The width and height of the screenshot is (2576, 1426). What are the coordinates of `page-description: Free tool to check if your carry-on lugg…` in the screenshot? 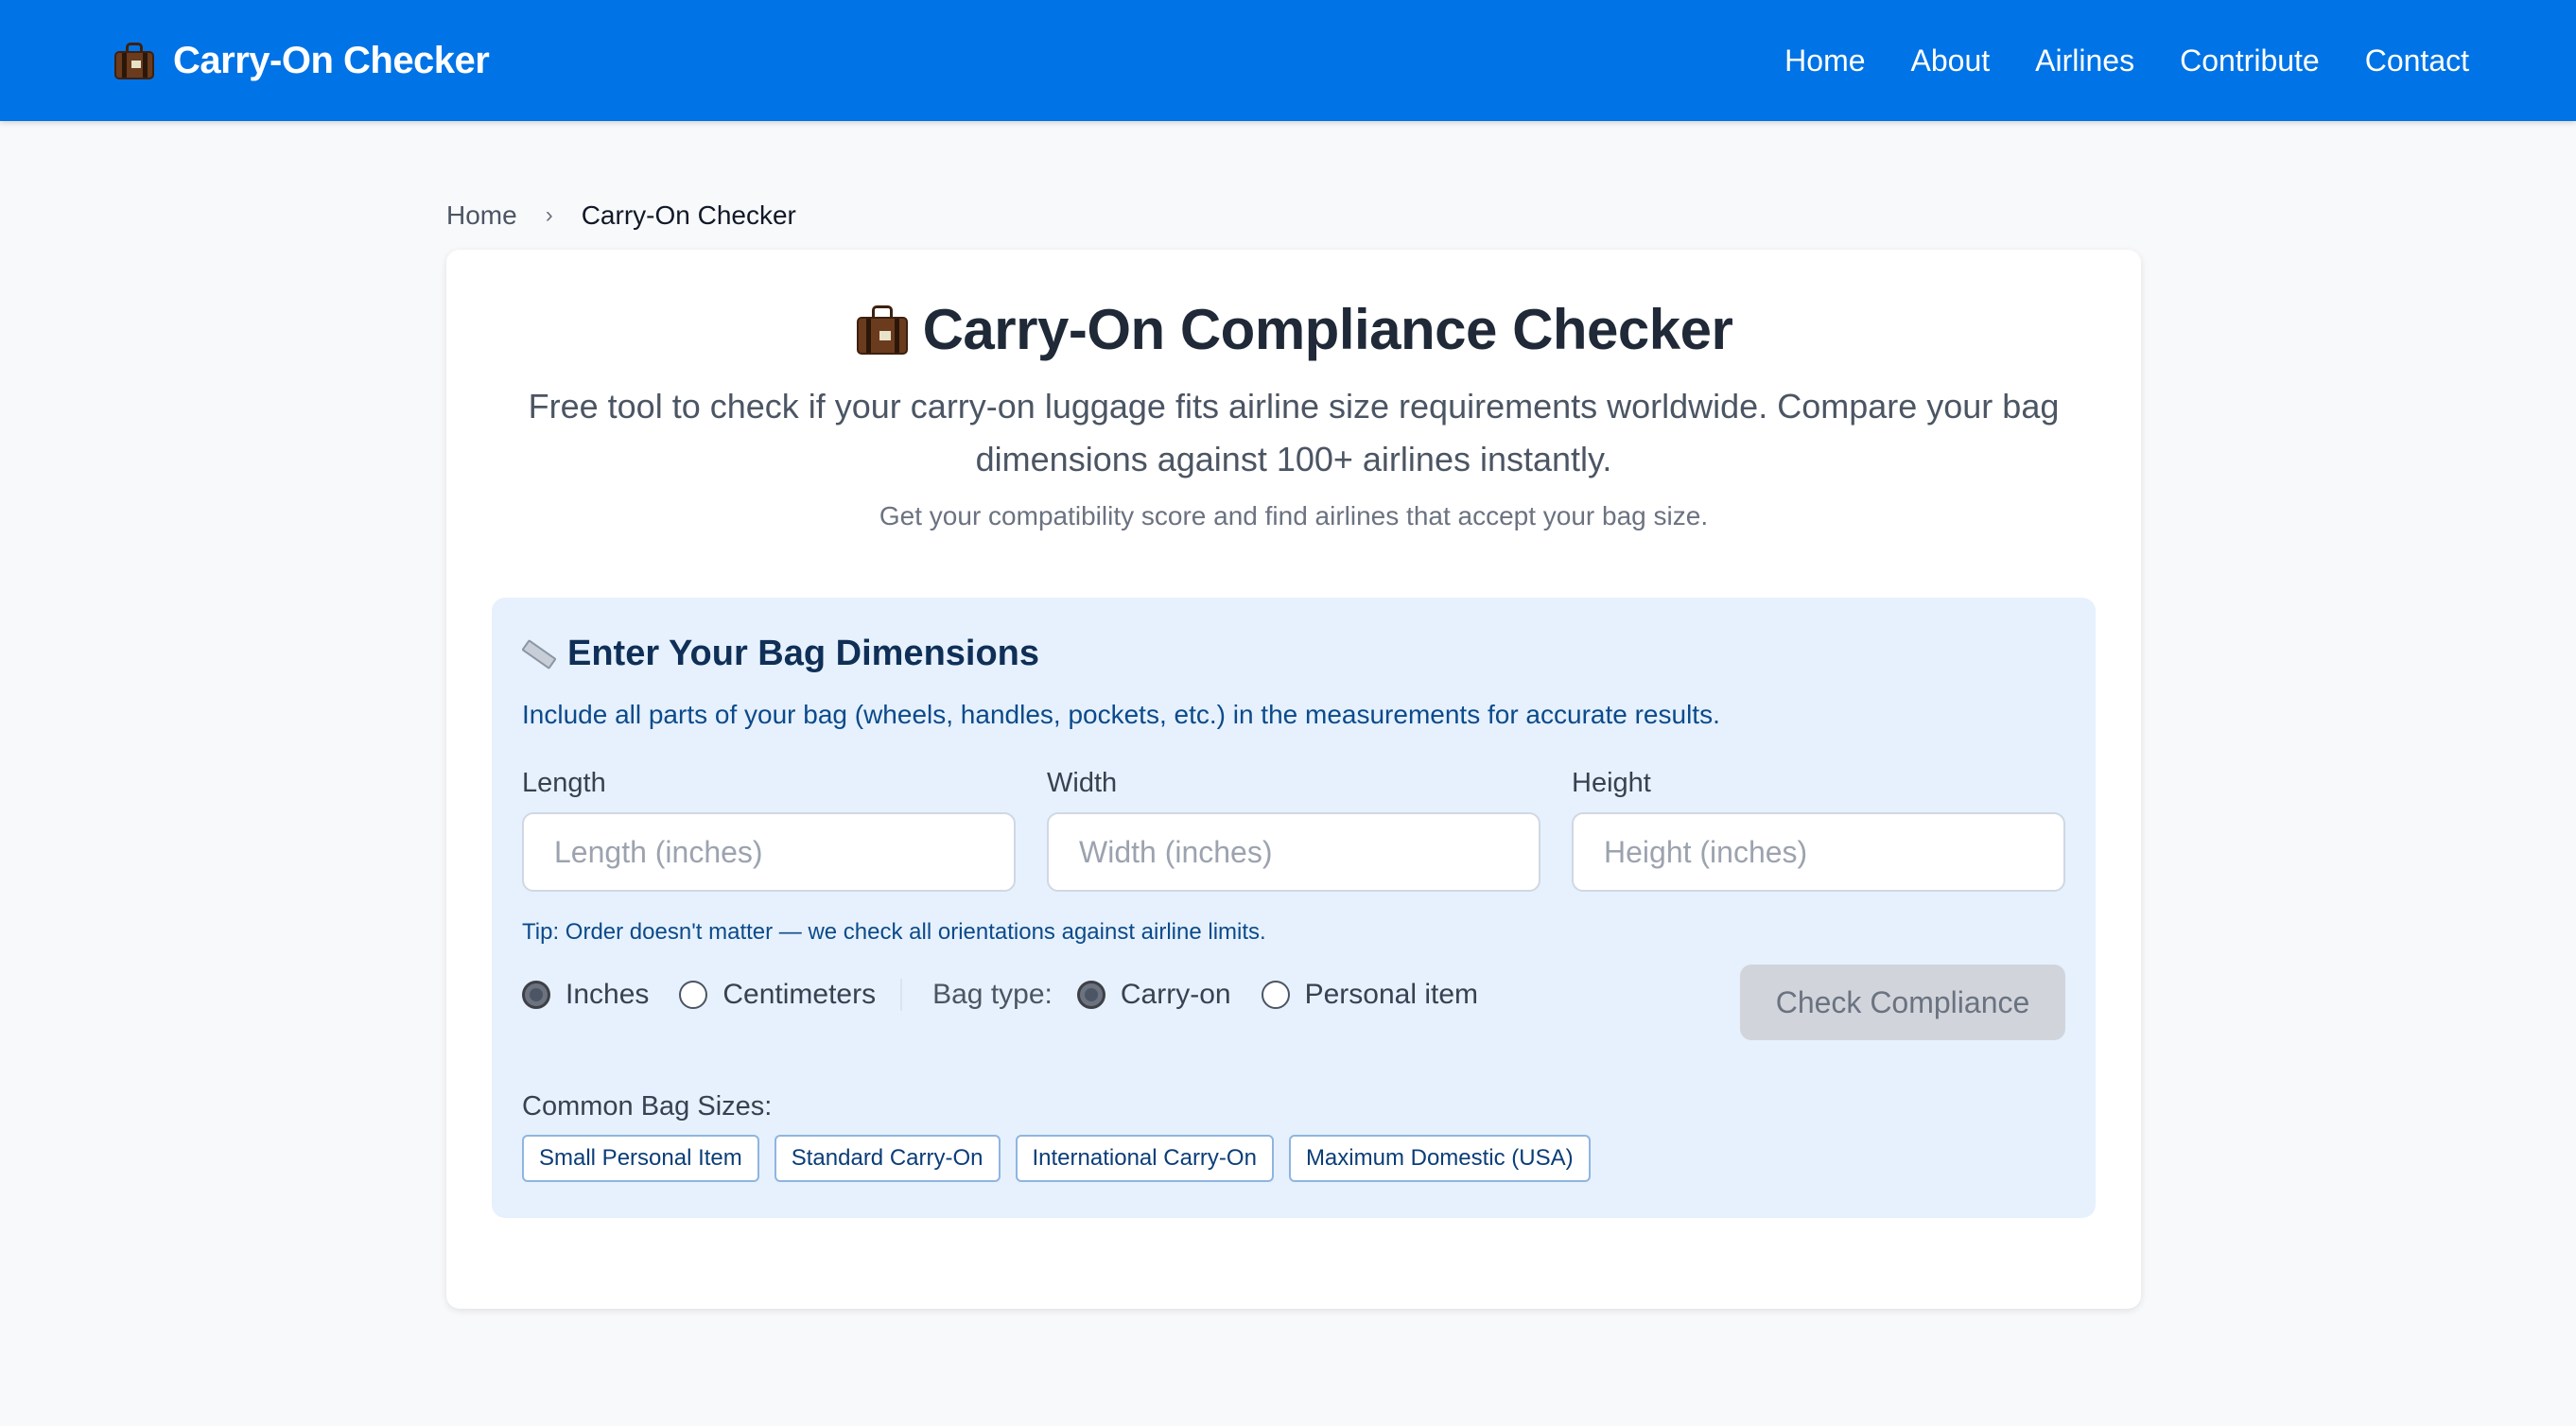 It's located at (1294, 432).